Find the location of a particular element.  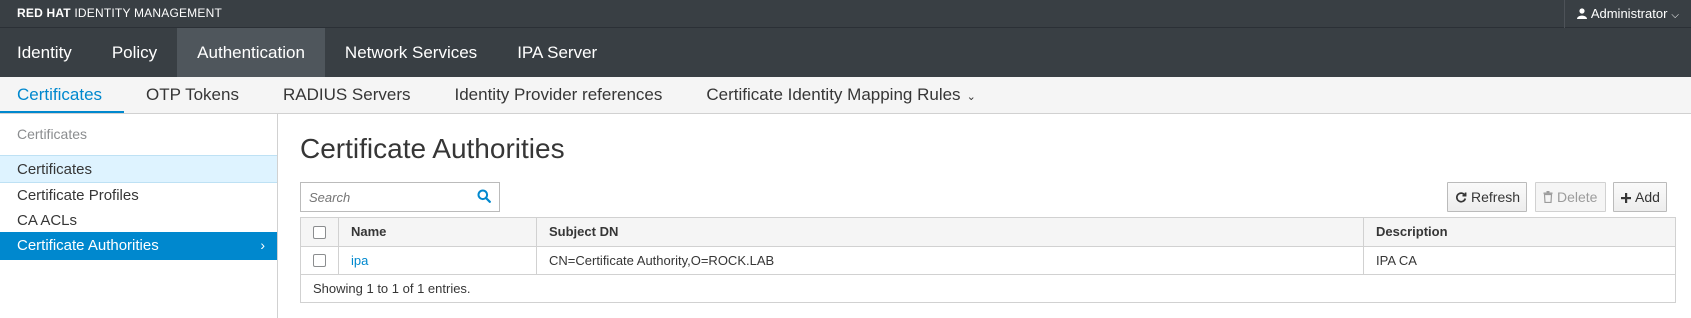

brand-logo: RED HAT IDENTITY MANAGEMENT is located at coordinates (119, 13).